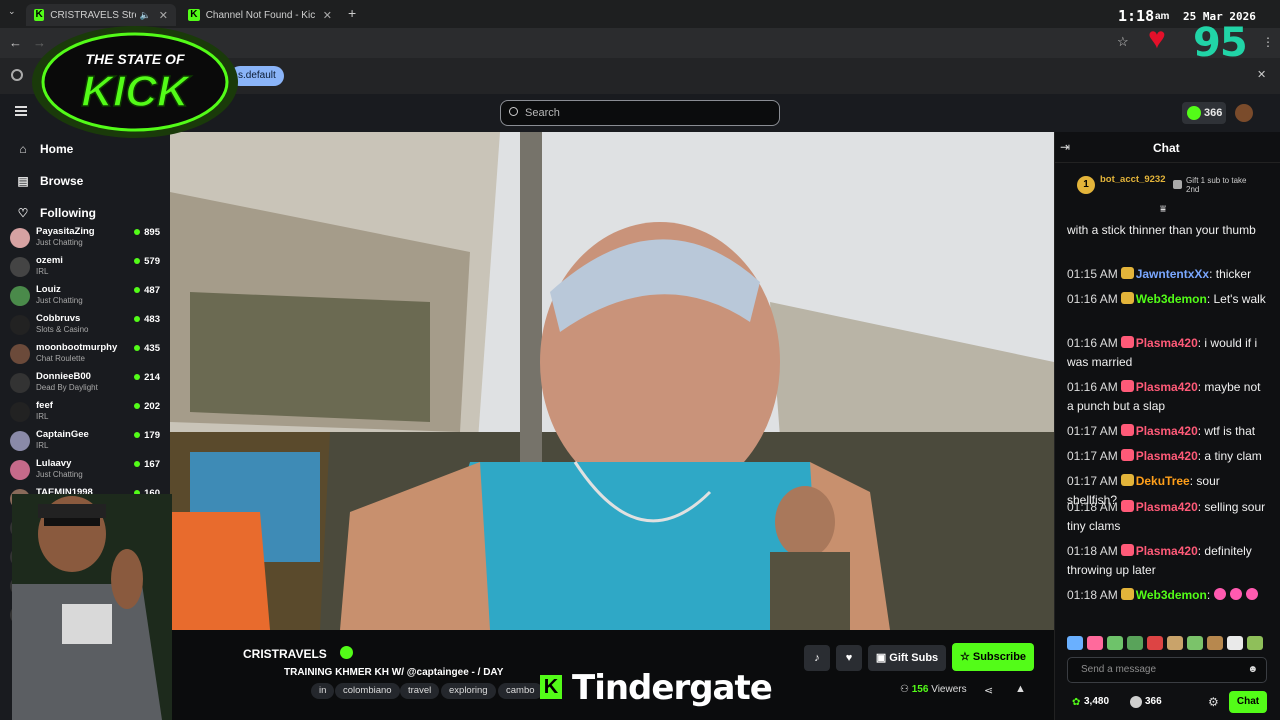 The width and height of the screenshot is (1280, 720). Describe the element at coordinates (1065, 147) in the screenshot. I see `collapse-chat-icon: ⇥` at that location.